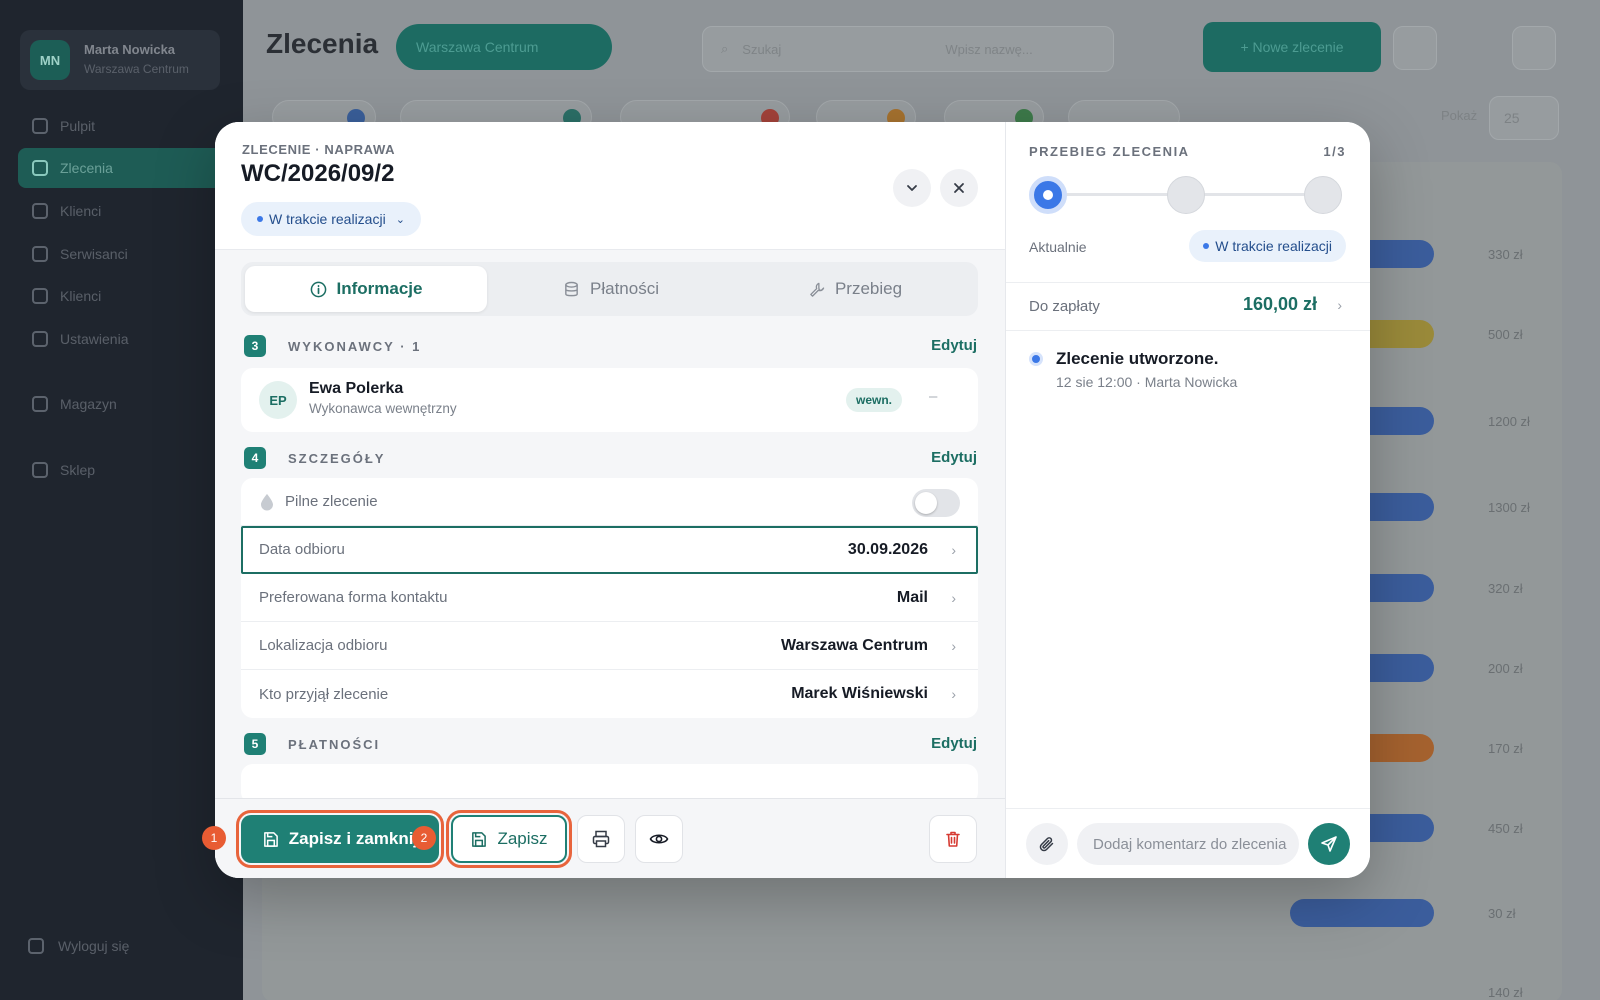 This screenshot has height=1000, width=1600. What do you see at coordinates (509, 839) in the screenshot?
I see `save-button: Zapisz` at bounding box center [509, 839].